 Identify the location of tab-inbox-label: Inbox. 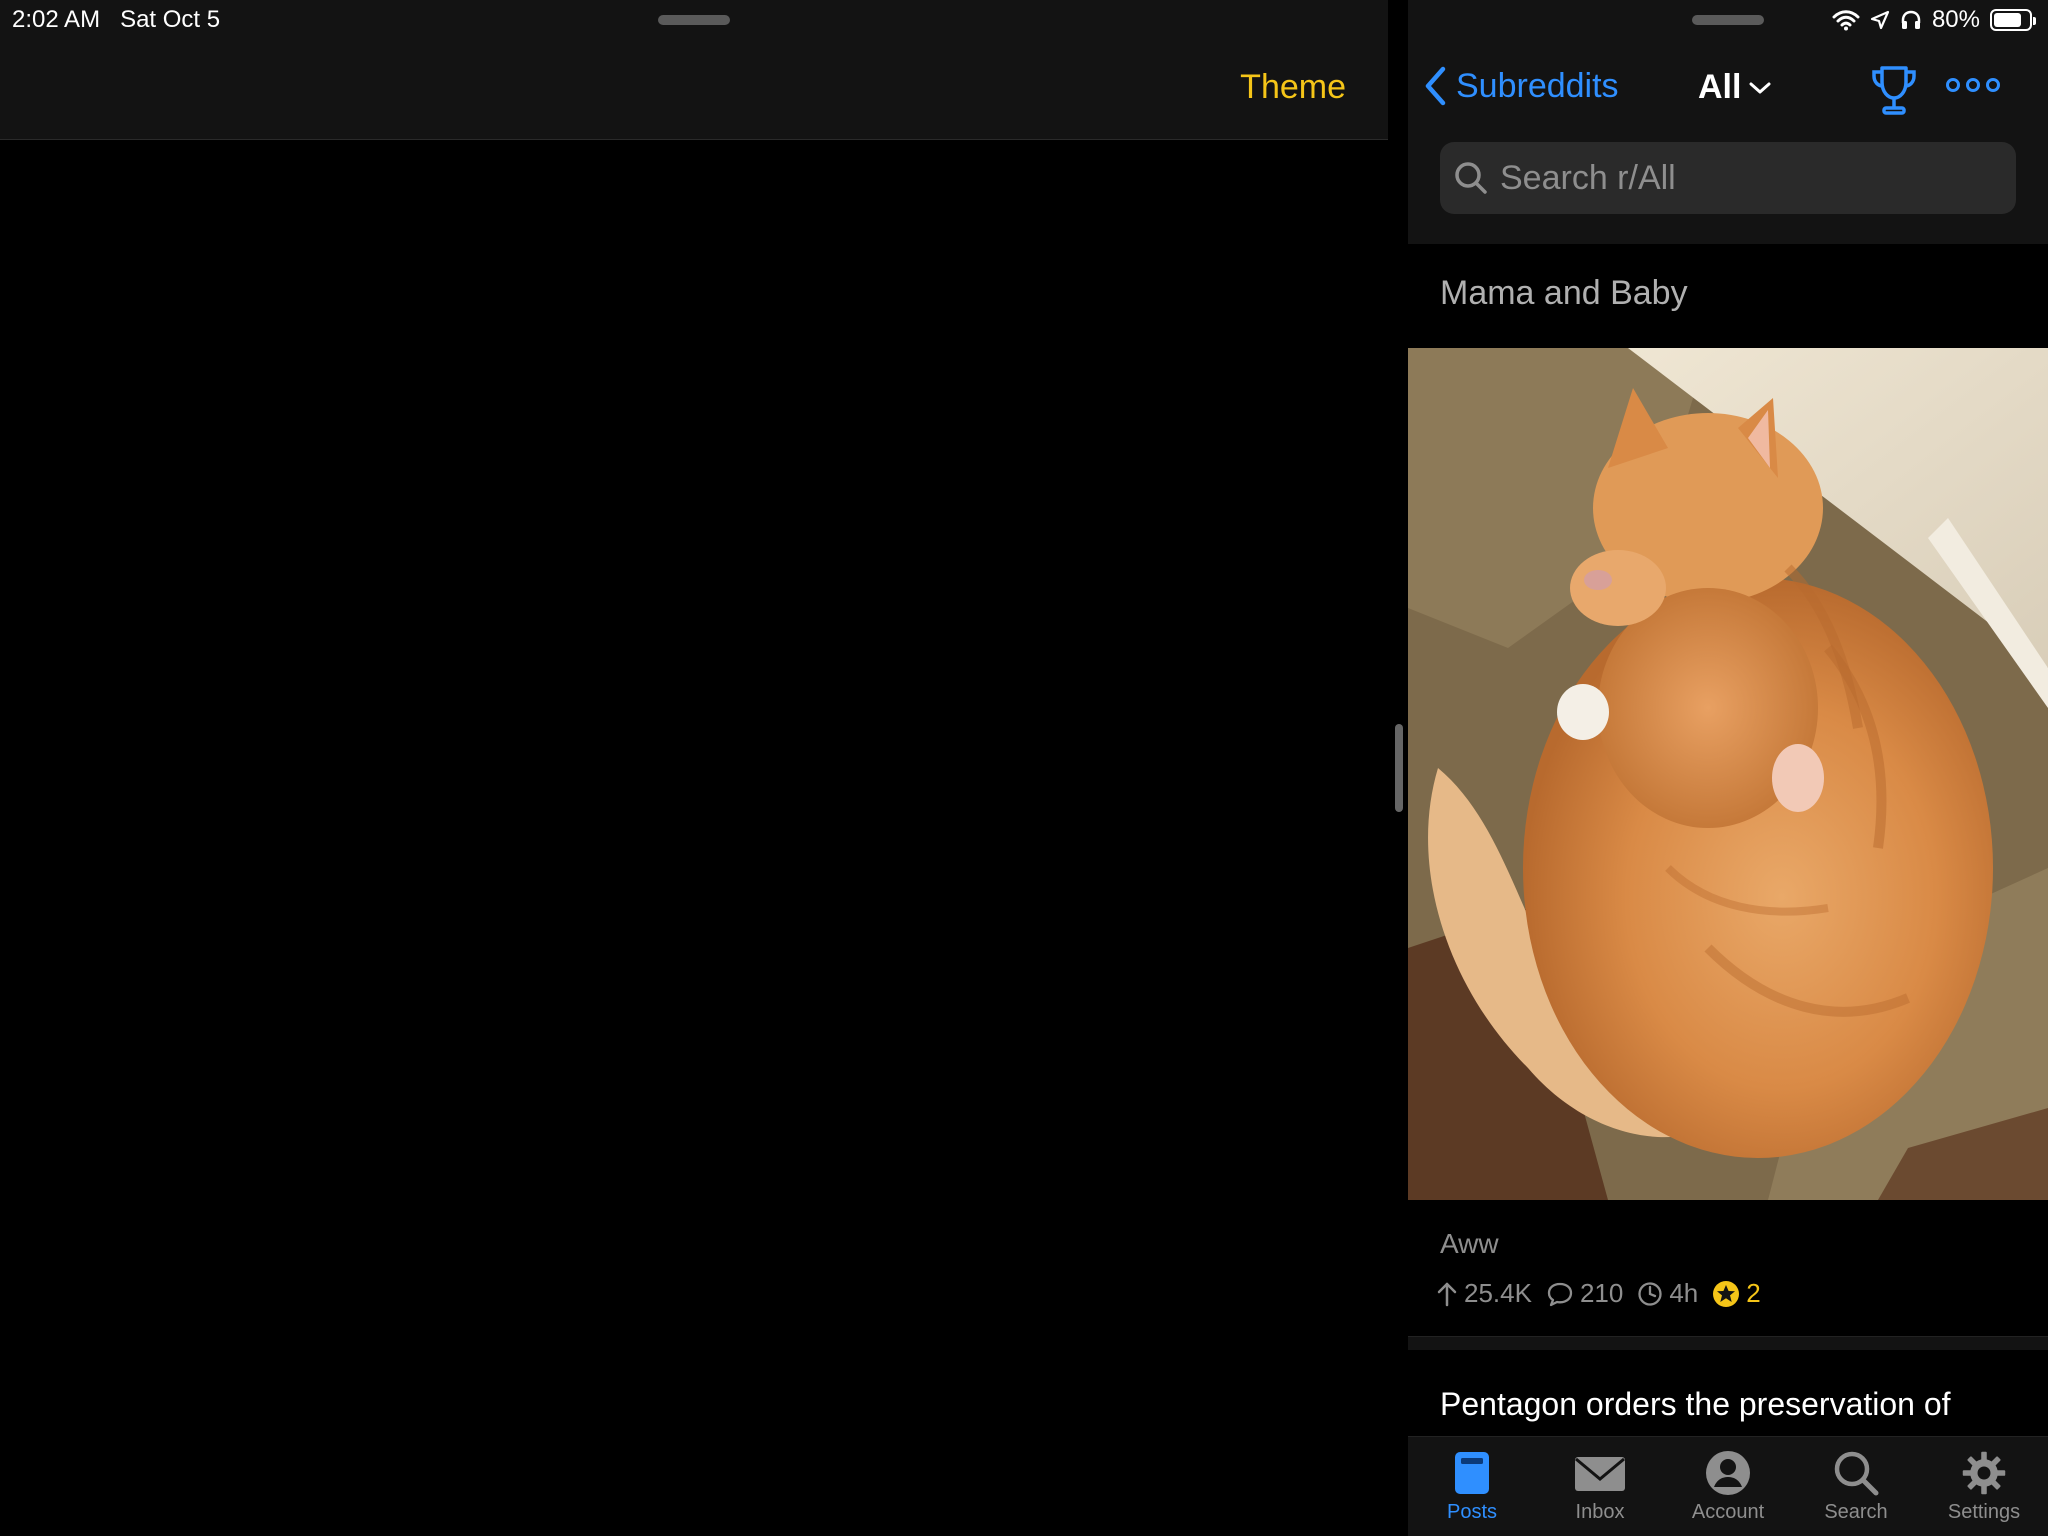
(1600, 1512).